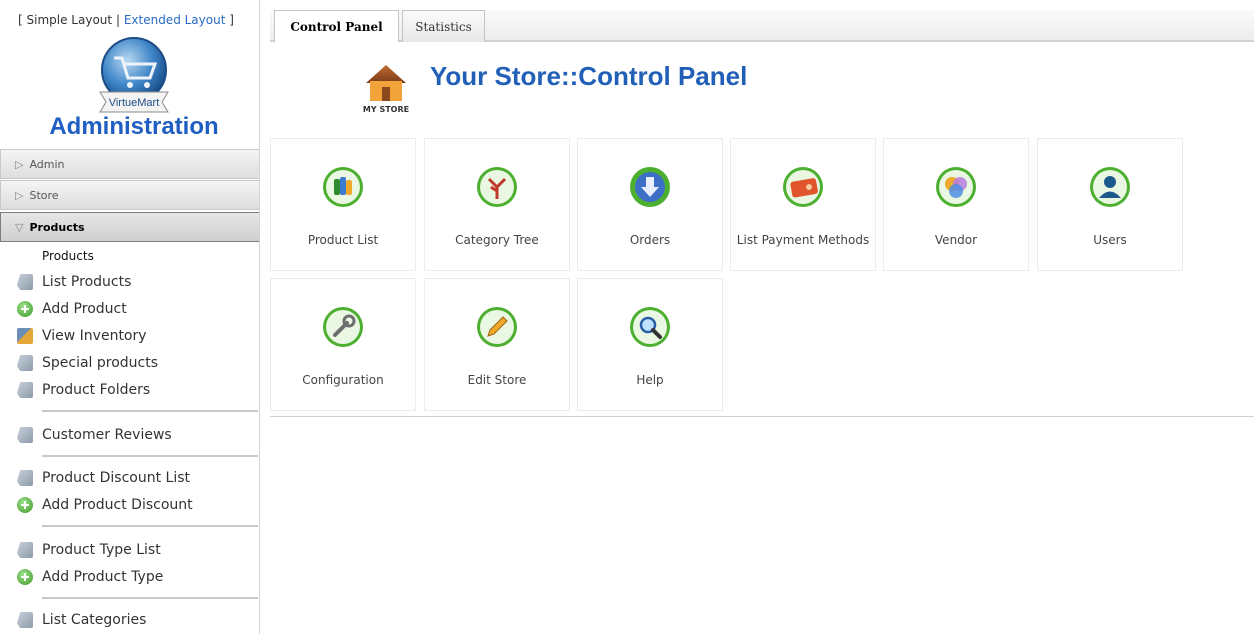 This screenshot has height=634, width=1254. I want to click on menu-item-list-products: List Products, so click(65, 282).